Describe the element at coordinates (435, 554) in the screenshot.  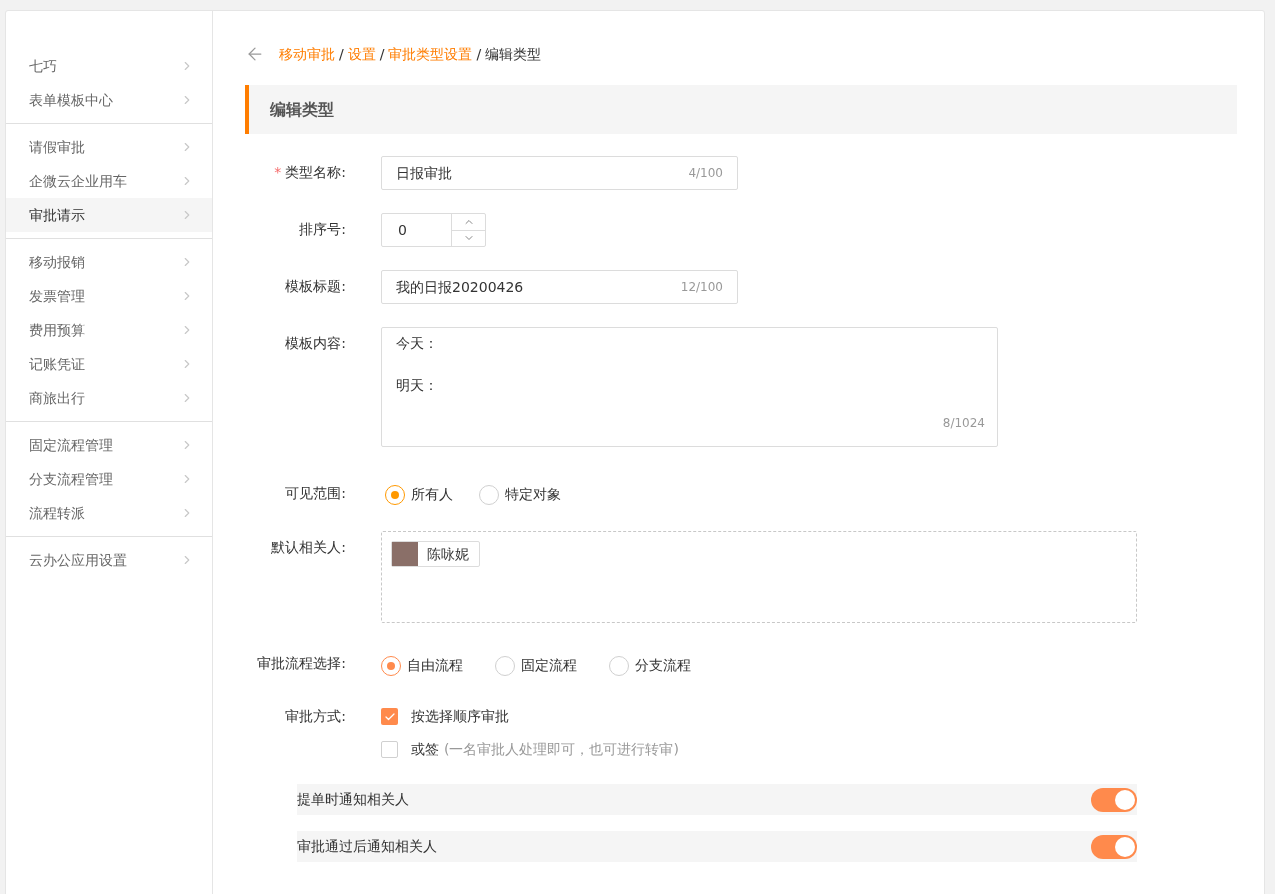
I see `person-chip: 陈咏妮` at that location.